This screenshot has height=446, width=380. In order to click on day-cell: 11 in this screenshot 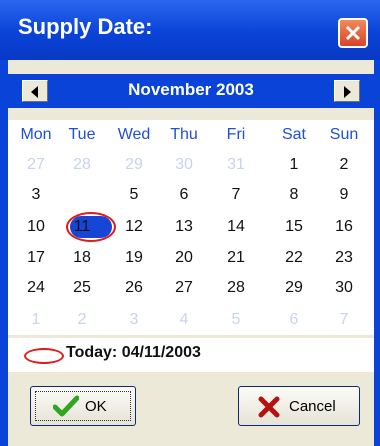, I will do `click(82, 227)`.